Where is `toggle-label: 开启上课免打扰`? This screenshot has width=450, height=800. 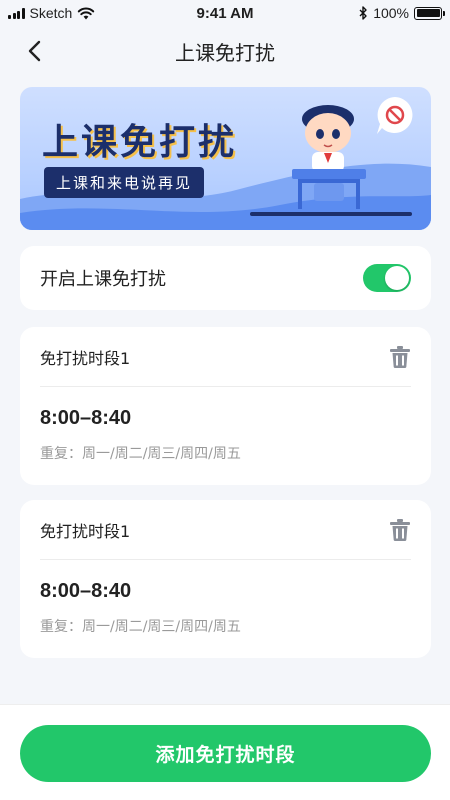
toggle-label: 开启上课免打扰 is located at coordinates (103, 279).